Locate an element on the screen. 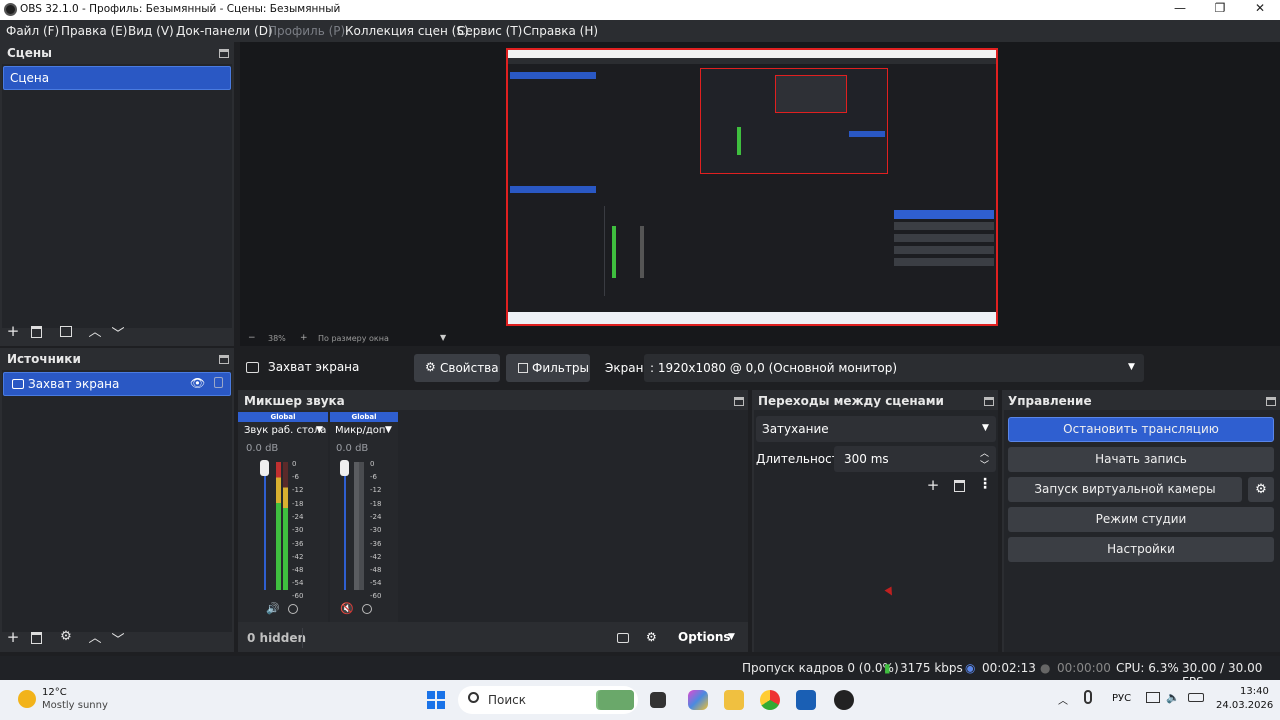  eye-icon: 👁 is located at coordinates (197, 383).